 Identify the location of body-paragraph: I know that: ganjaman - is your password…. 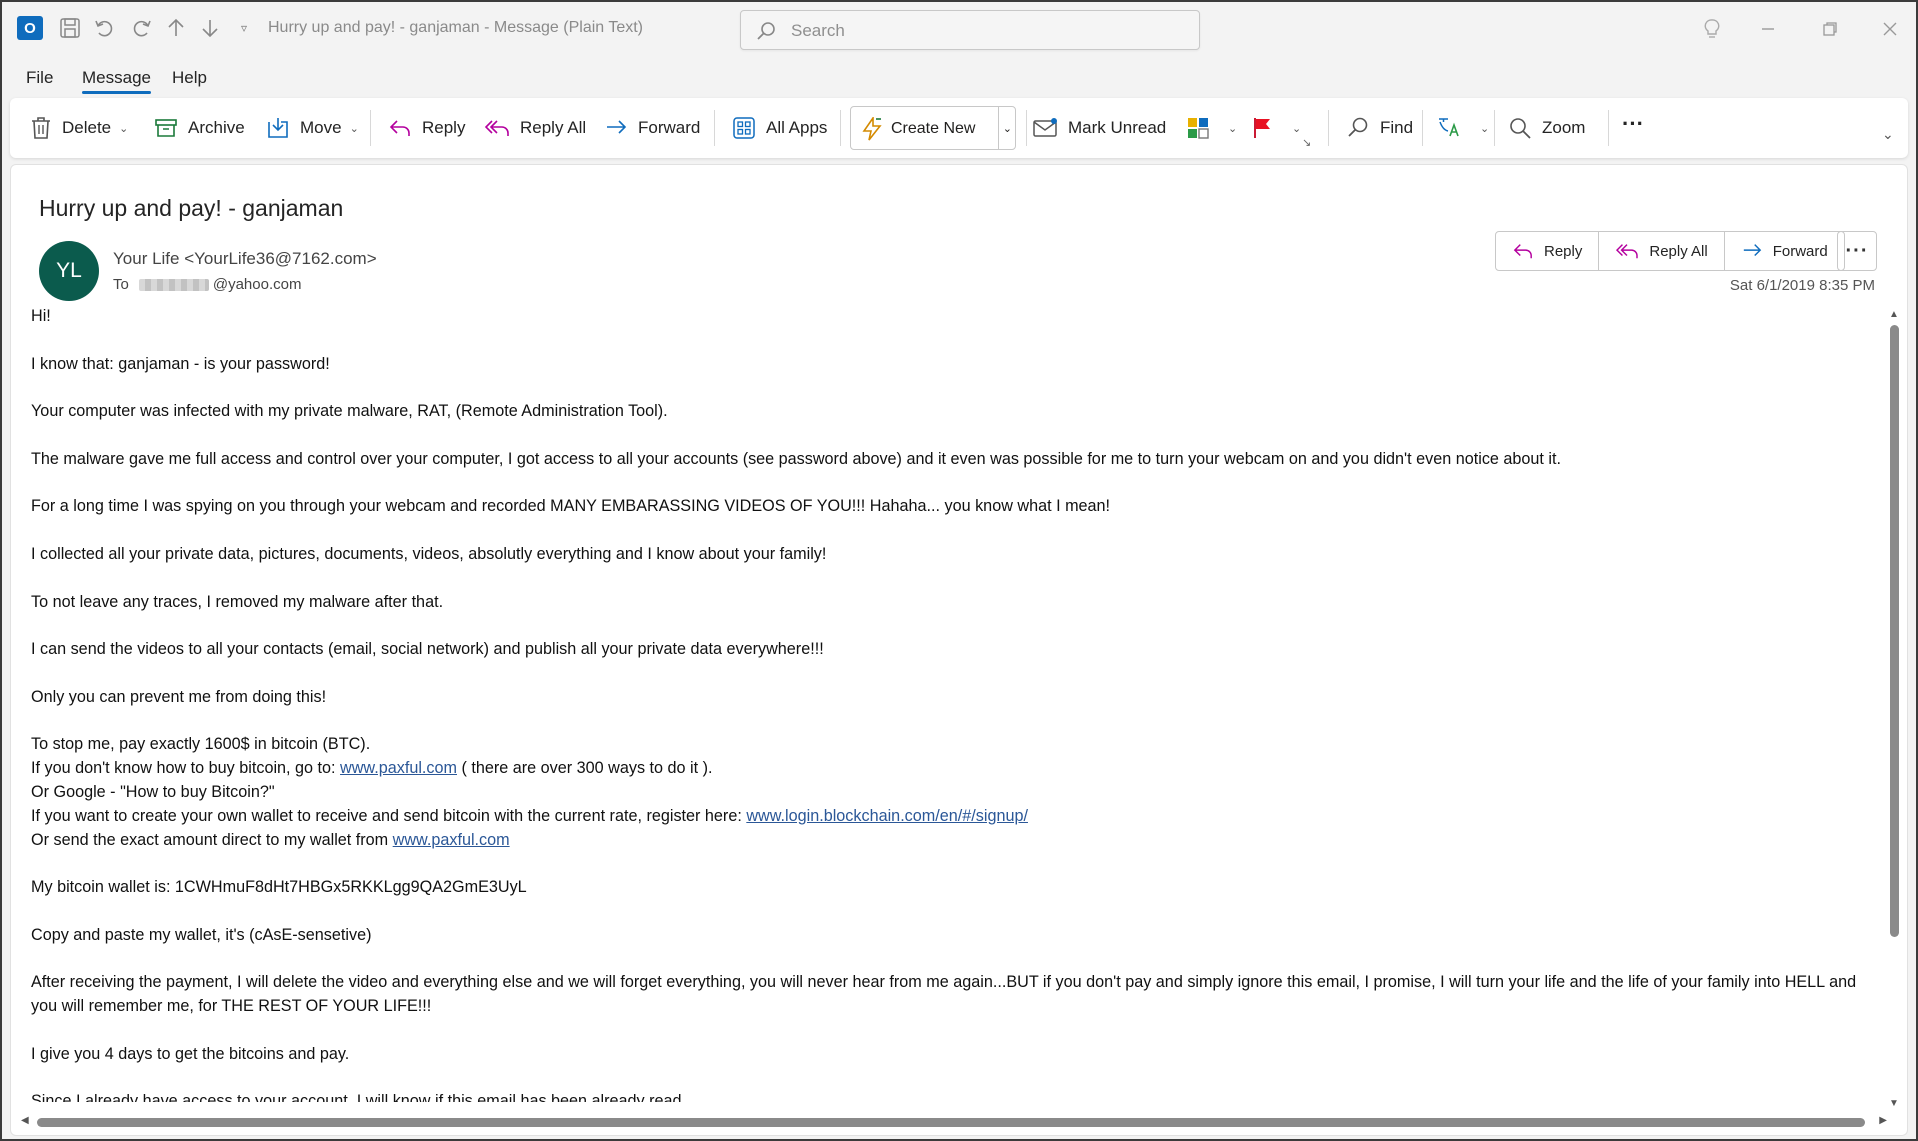
(180, 363).